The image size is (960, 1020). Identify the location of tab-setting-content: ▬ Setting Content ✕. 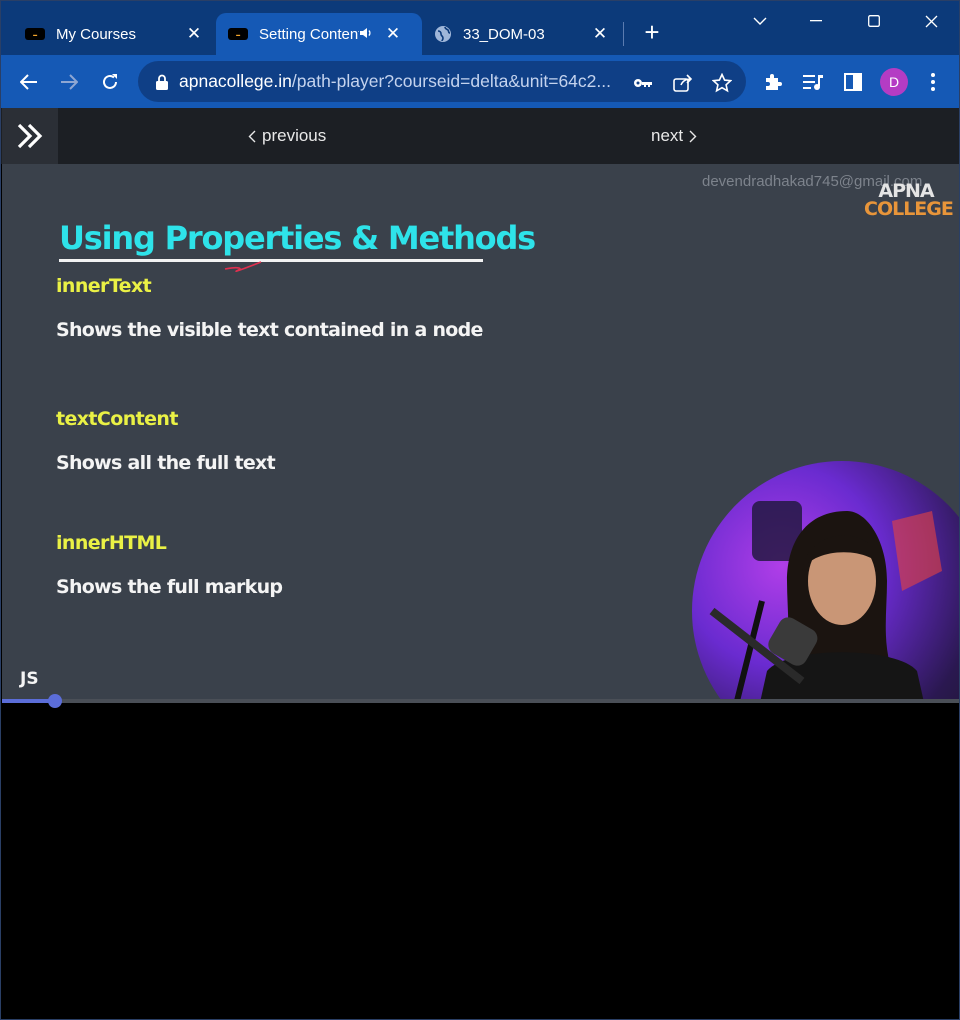
(319, 34).